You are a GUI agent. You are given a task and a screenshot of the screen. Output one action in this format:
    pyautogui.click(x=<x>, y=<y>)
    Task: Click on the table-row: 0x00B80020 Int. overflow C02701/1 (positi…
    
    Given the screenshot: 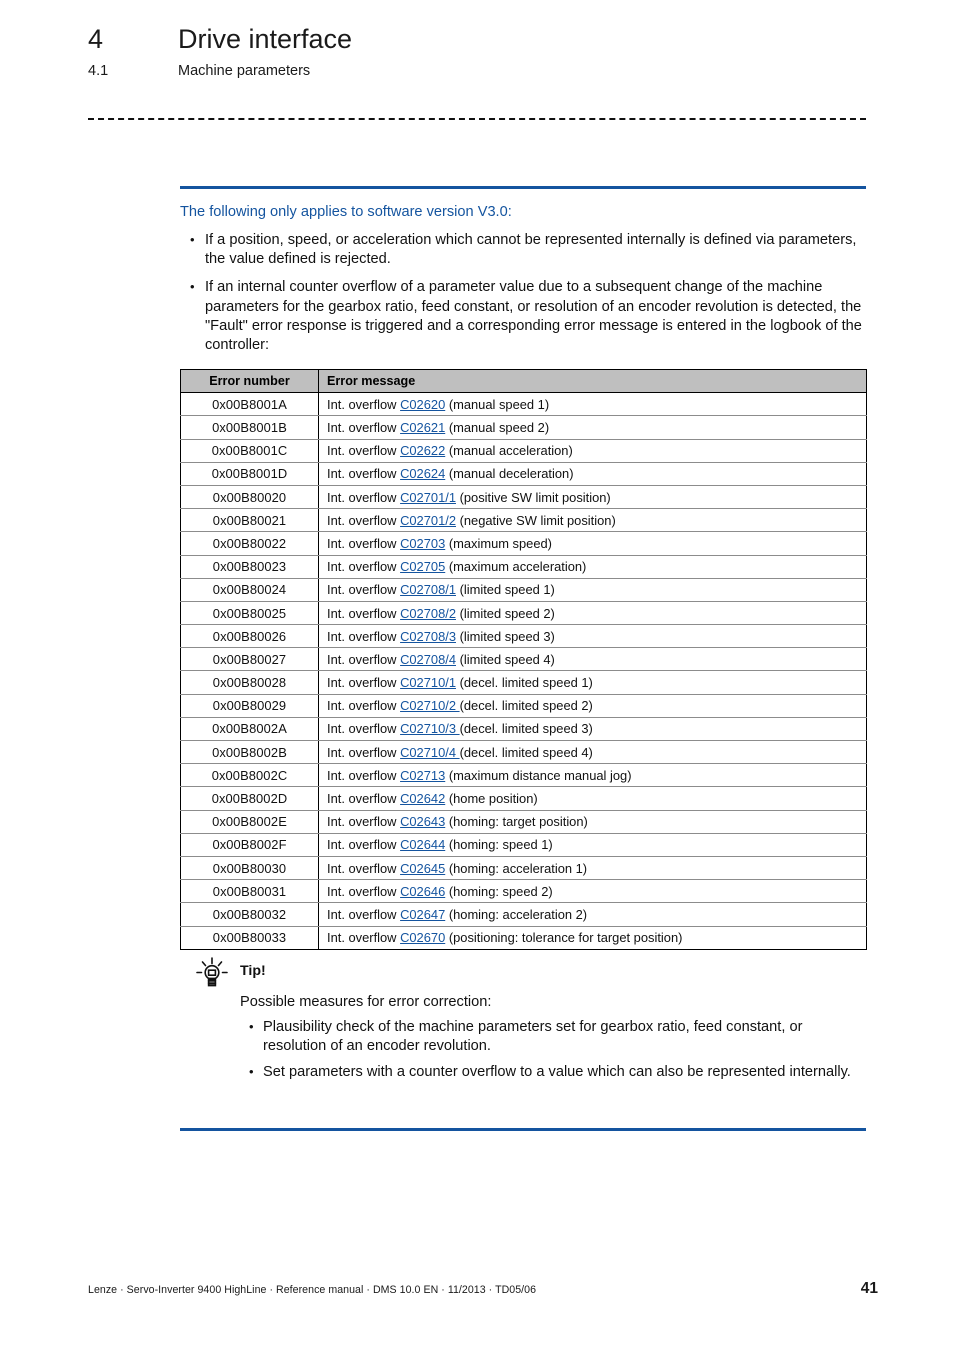 What is the action you would take?
    pyautogui.click(x=523, y=497)
    